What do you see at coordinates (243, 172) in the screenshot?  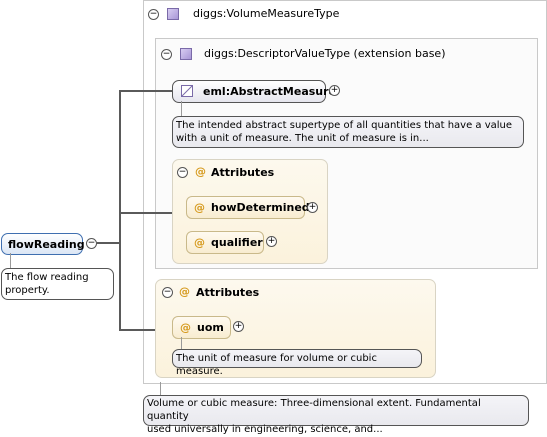 I see `inner-attributes-title: Attributes` at bounding box center [243, 172].